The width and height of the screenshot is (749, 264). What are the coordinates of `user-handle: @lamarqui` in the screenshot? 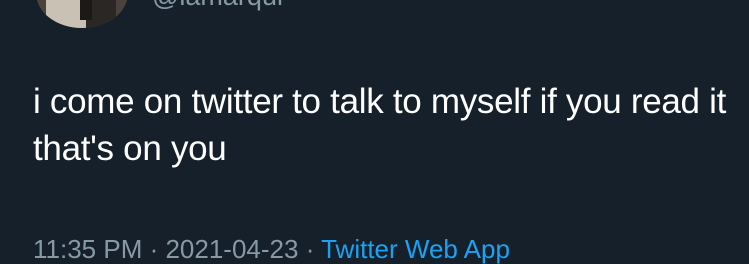 It's located at (217, 5).